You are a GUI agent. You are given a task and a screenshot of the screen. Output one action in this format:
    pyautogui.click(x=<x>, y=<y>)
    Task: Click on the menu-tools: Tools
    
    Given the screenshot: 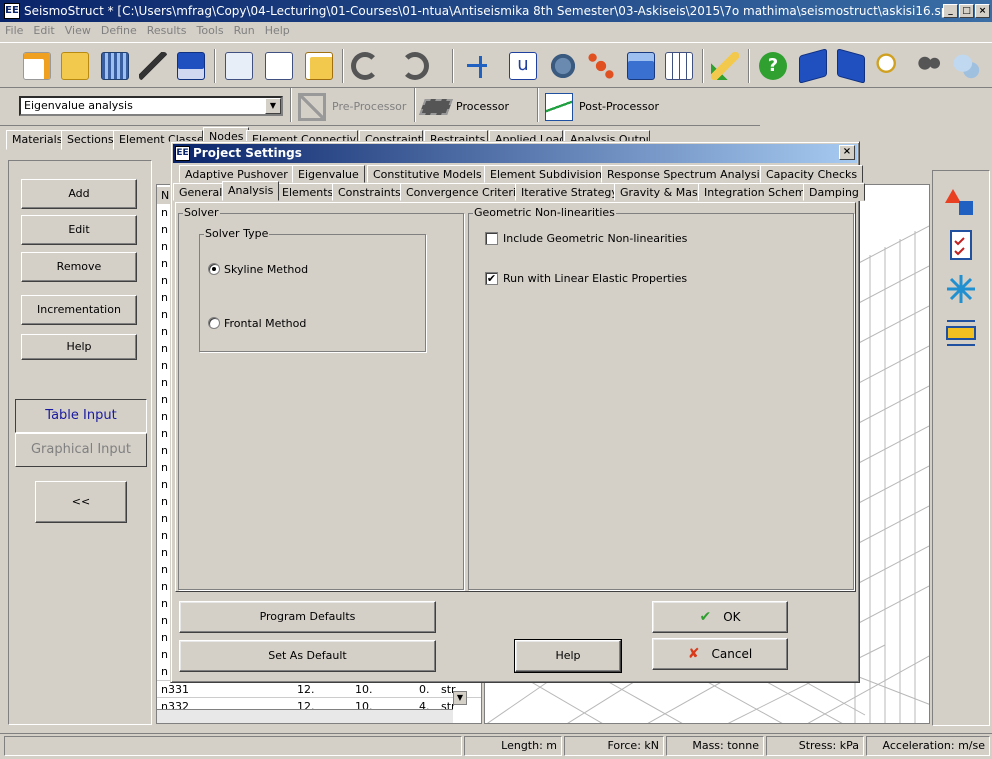 What is the action you would take?
    pyautogui.click(x=209, y=31)
    